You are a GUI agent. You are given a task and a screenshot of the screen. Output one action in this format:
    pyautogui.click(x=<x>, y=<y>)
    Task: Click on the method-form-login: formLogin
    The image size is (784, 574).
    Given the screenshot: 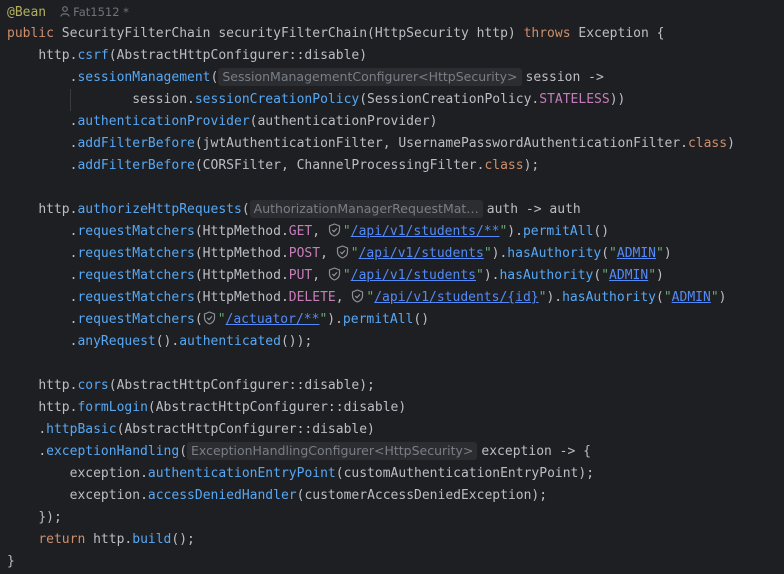 What is the action you would take?
    pyautogui.click(x=112, y=407)
    